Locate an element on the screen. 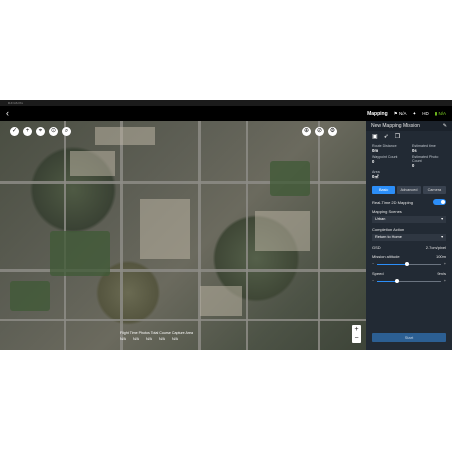 The image size is (452, 452). layers-icon: ⊕ is located at coordinates (306, 131).